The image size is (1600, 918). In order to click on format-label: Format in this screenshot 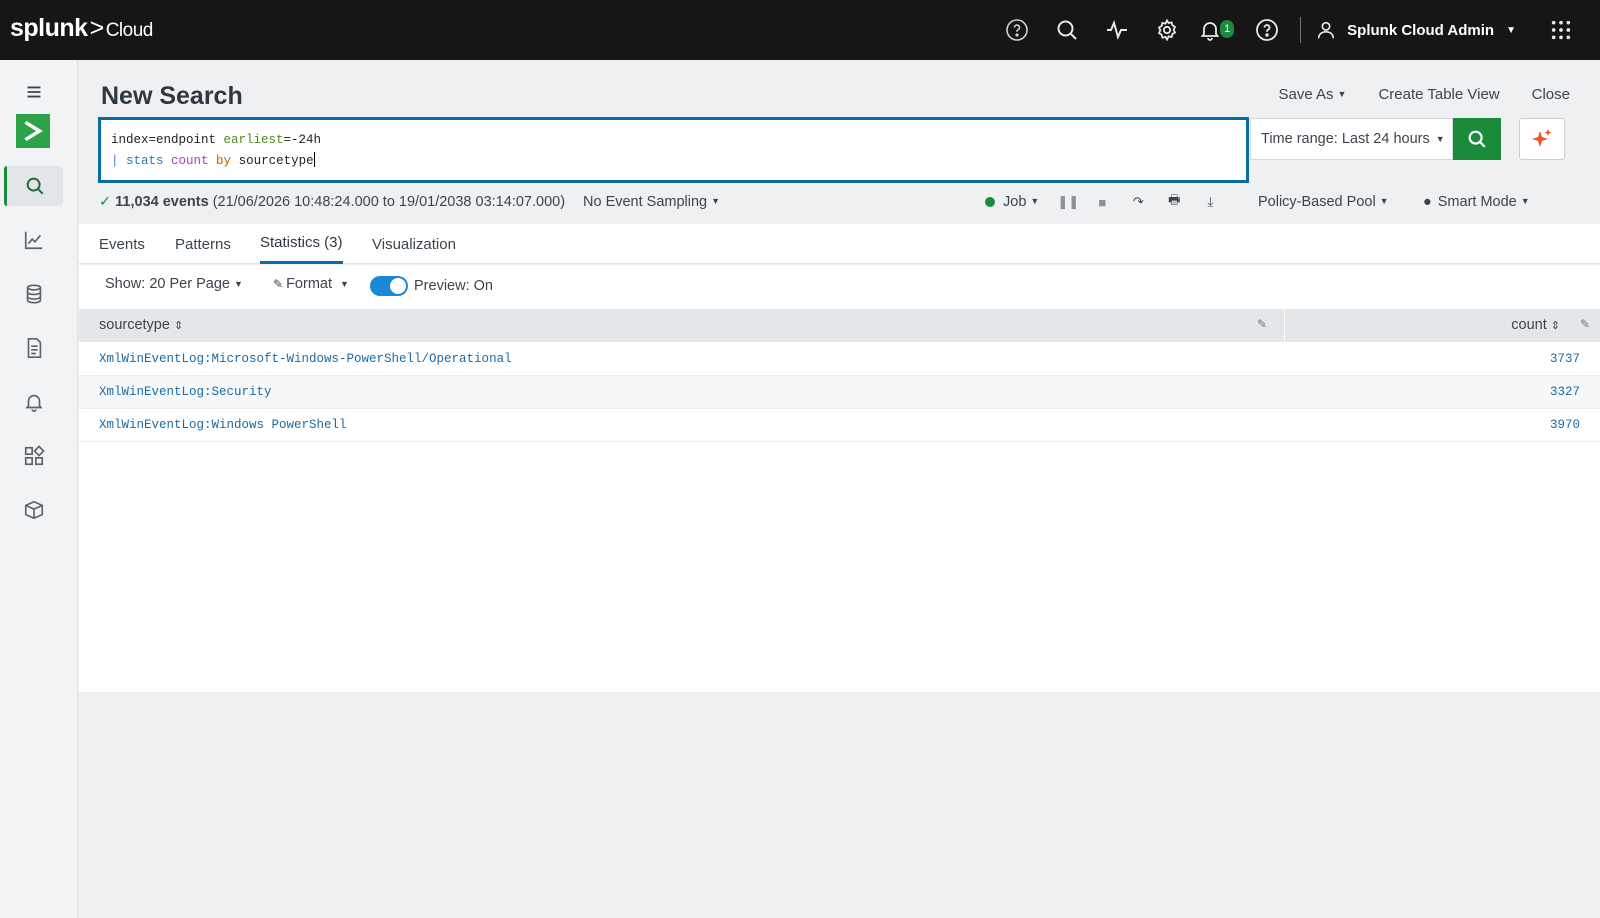, I will do `click(309, 284)`.